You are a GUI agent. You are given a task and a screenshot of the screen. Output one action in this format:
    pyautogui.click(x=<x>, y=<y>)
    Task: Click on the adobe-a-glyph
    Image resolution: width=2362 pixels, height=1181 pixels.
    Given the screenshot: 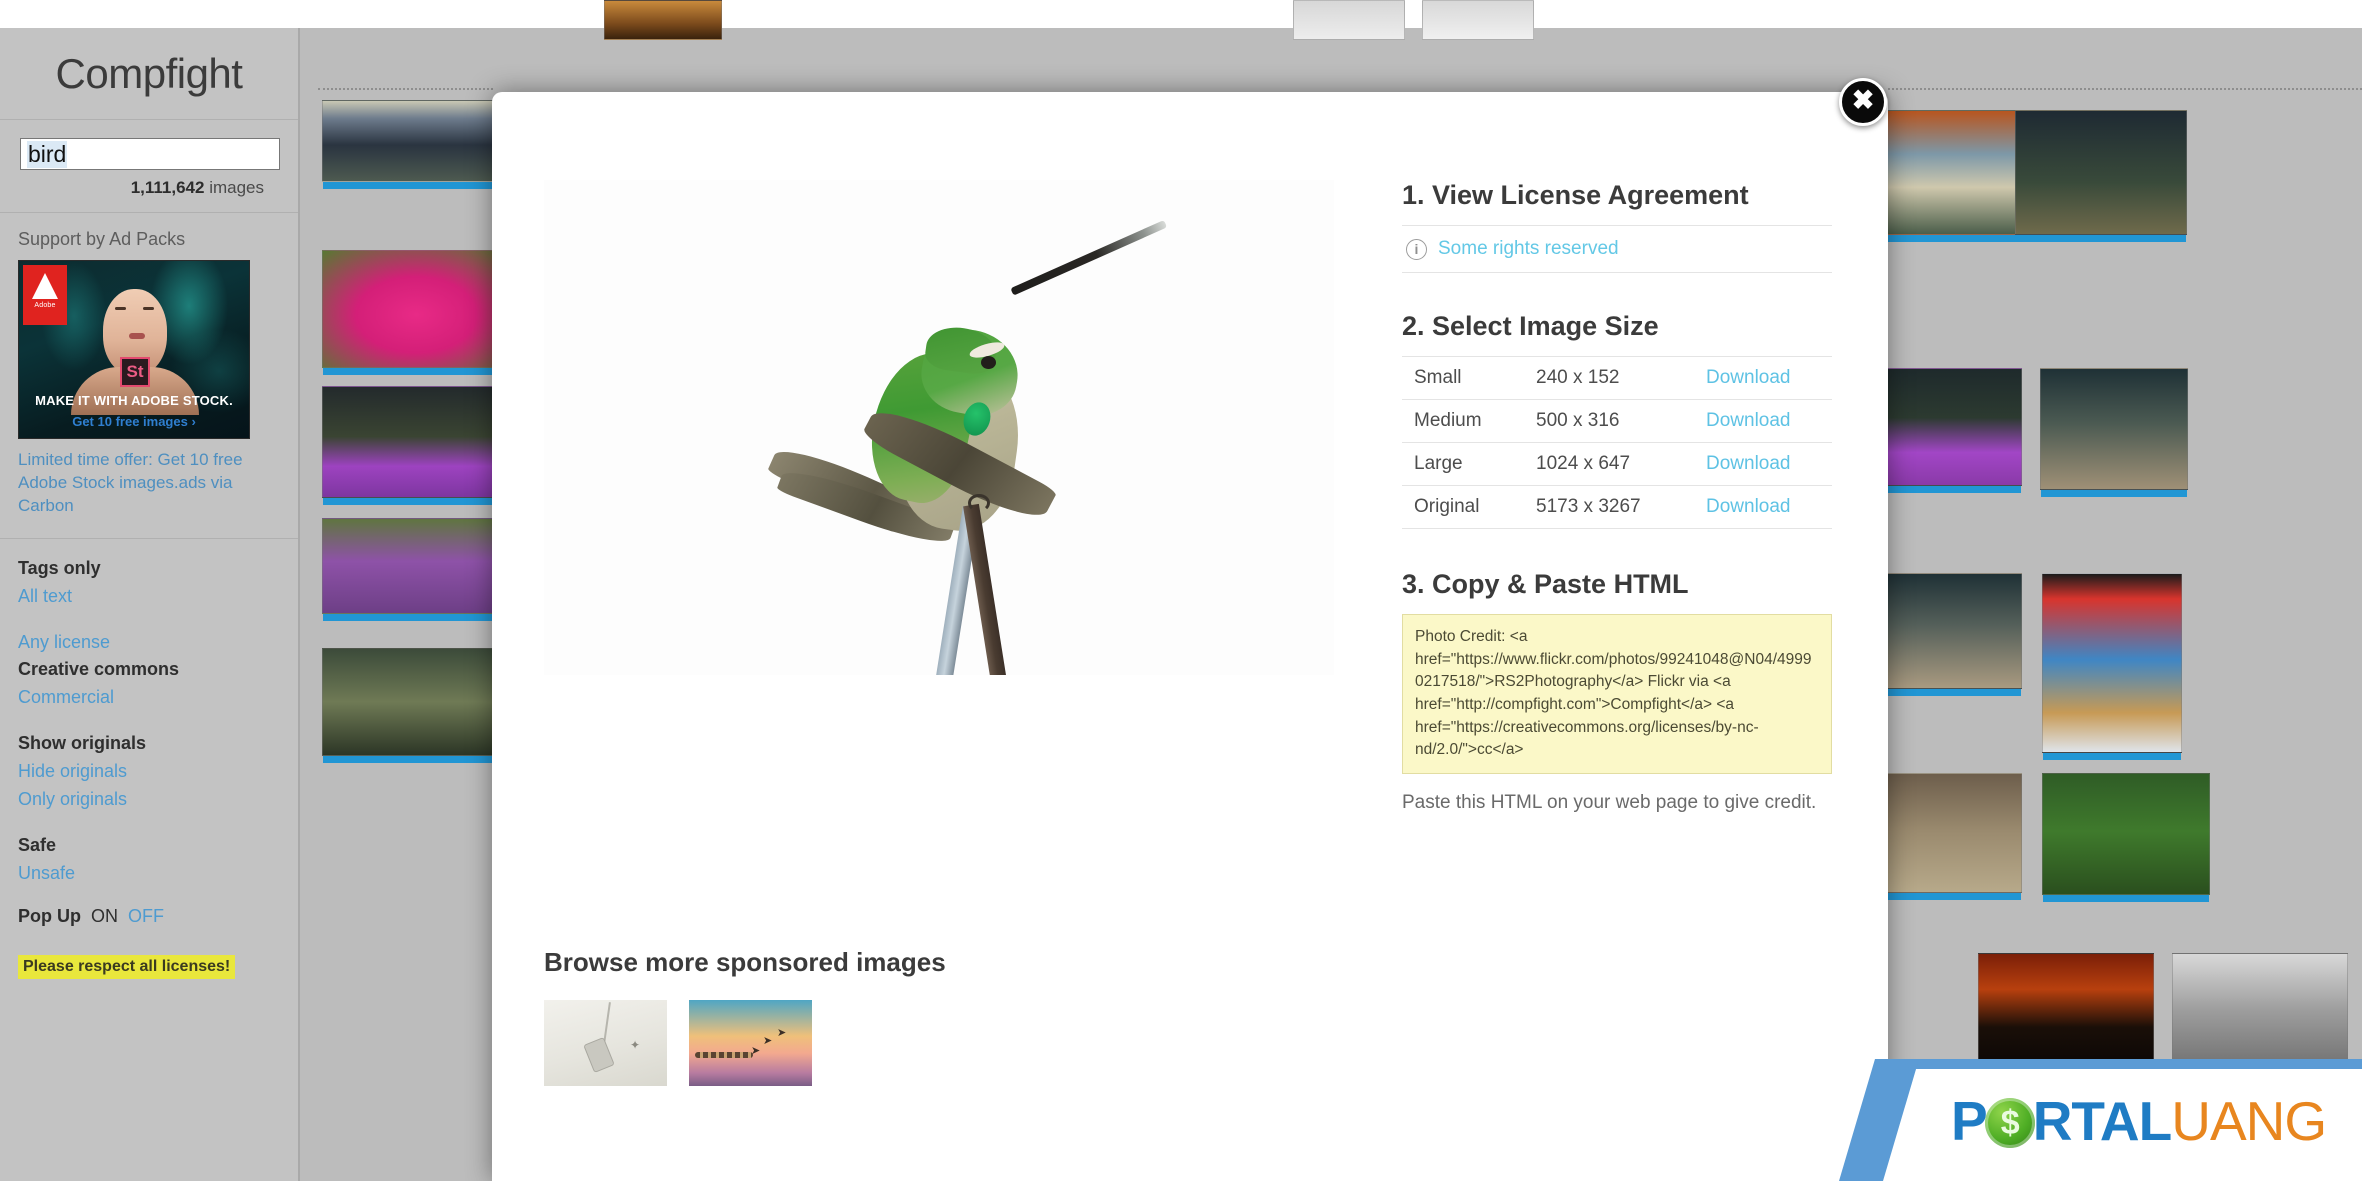 What is the action you would take?
    pyautogui.click(x=45, y=286)
    